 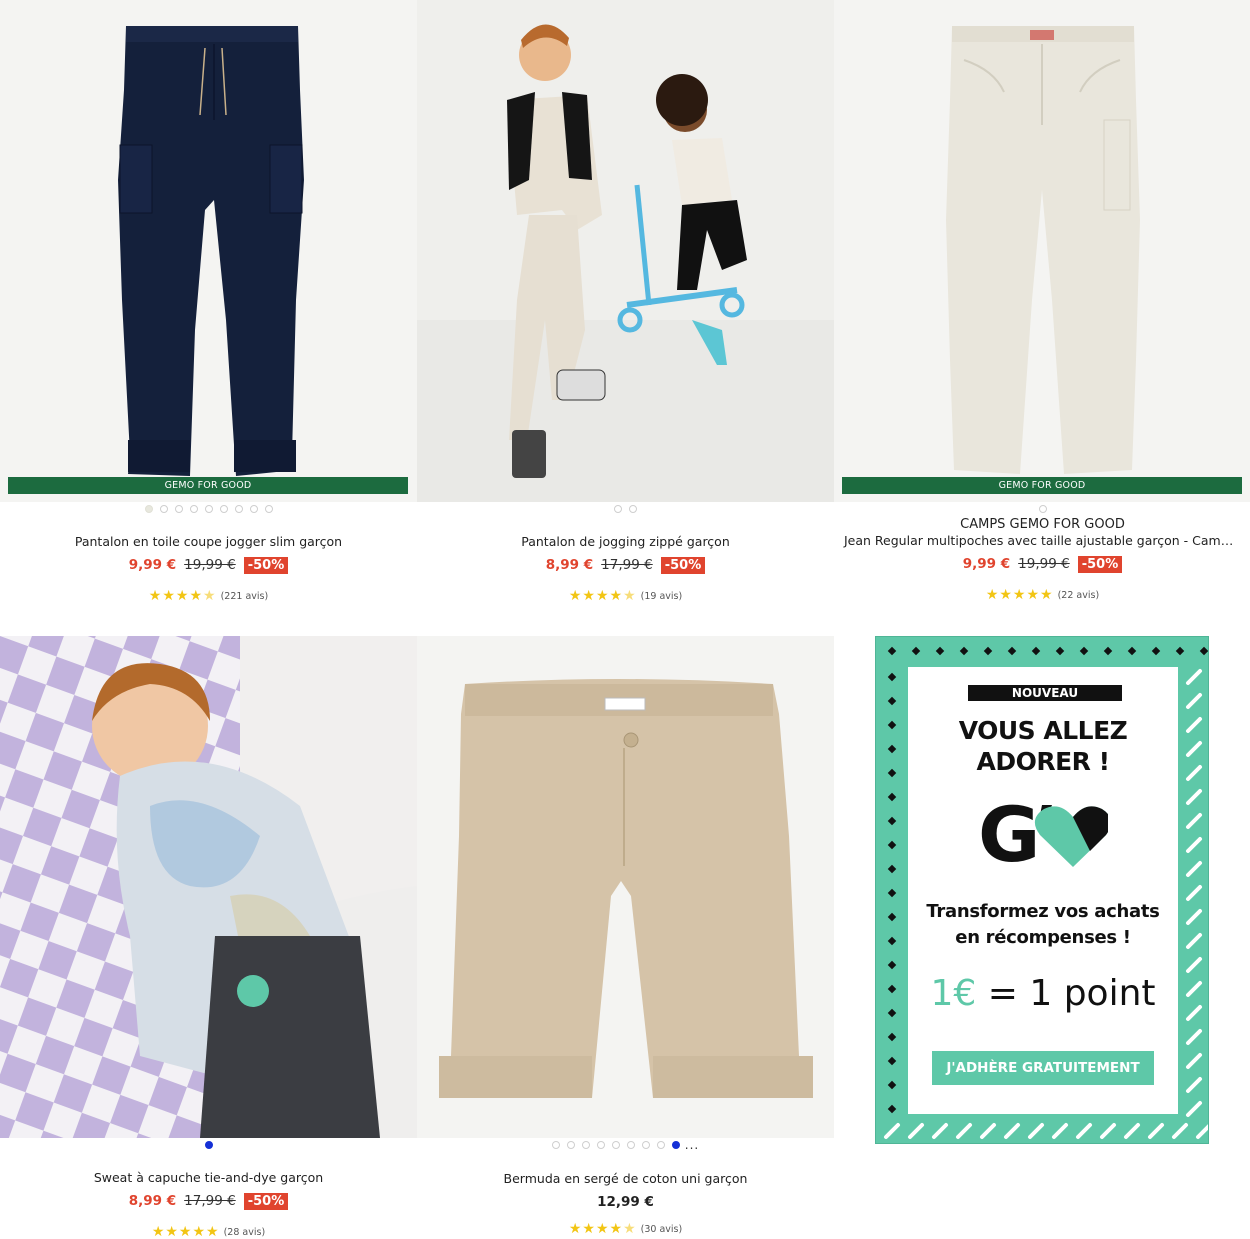 I want to click on rate-point: 1 point, so click(x=1092, y=993).